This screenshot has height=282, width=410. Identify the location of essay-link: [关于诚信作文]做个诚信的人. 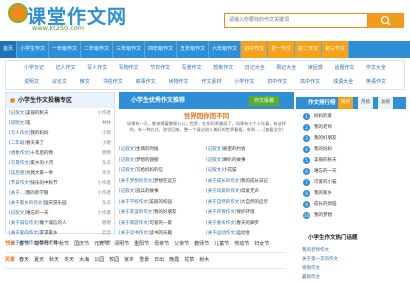
(38, 224).